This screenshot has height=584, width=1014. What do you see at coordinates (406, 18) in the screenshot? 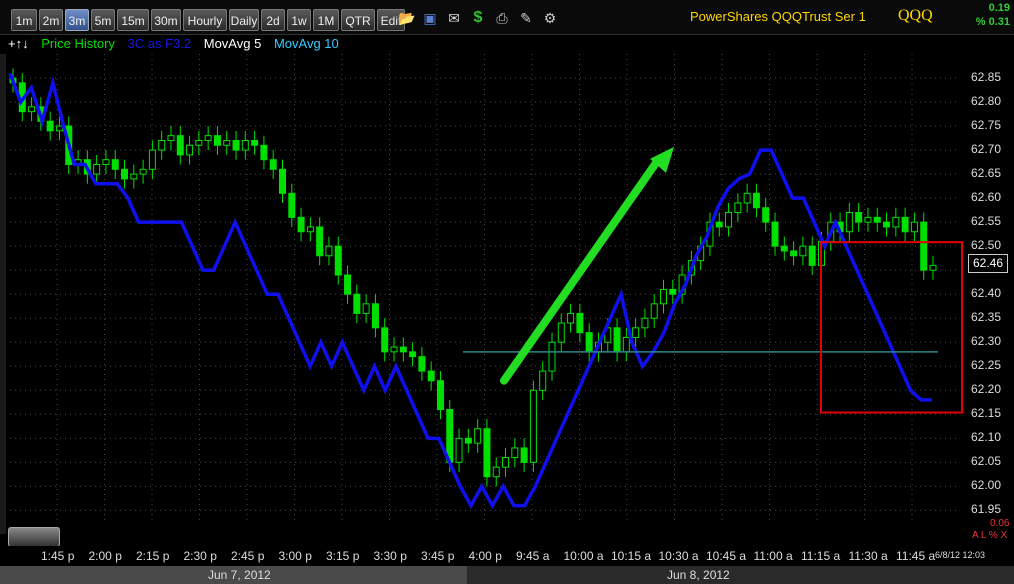
I see `folder-icon: 📂` at bounding box center [406, 18].